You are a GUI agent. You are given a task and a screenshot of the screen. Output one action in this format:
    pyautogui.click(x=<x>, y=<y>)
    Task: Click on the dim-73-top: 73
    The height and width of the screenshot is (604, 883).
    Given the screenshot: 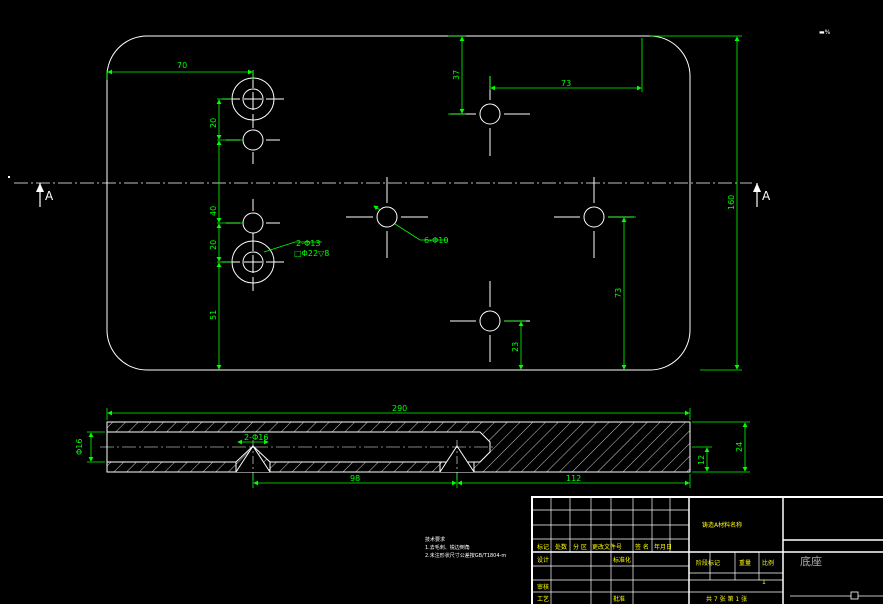 What is the action you would take?
    pyautogui.click(x=566, y=83)
    